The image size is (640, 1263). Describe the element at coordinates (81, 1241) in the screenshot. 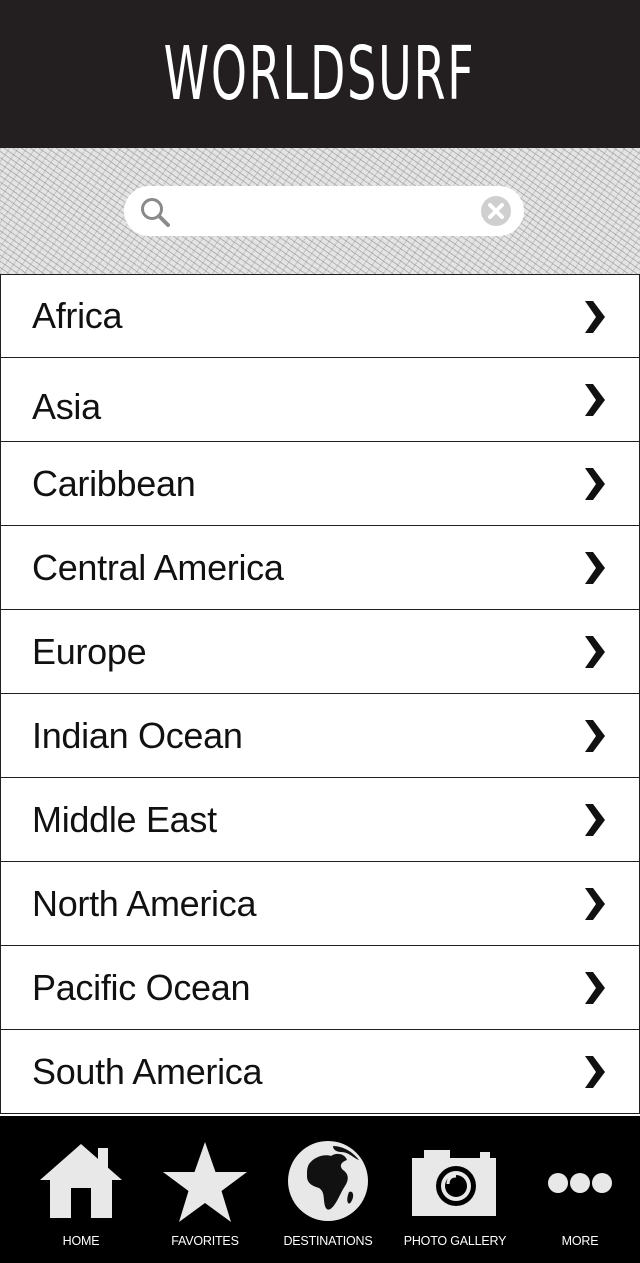

I see `tab-label: HOME` at that location.